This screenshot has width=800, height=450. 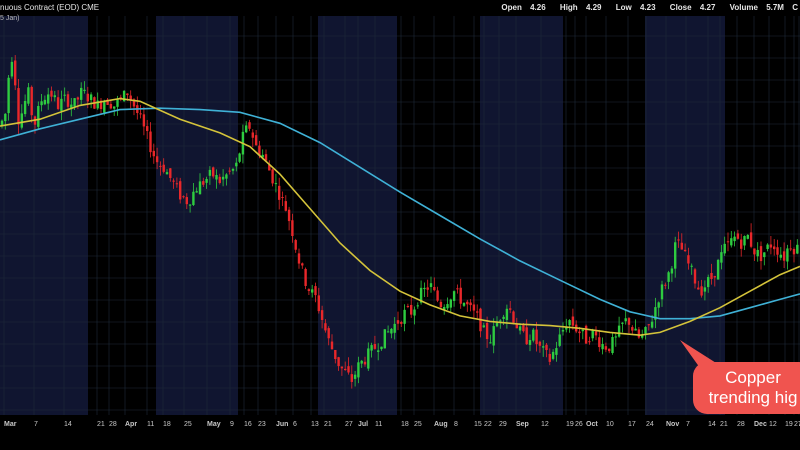 I want to click on x-tick-label: 22, so click(x=488, y=424).